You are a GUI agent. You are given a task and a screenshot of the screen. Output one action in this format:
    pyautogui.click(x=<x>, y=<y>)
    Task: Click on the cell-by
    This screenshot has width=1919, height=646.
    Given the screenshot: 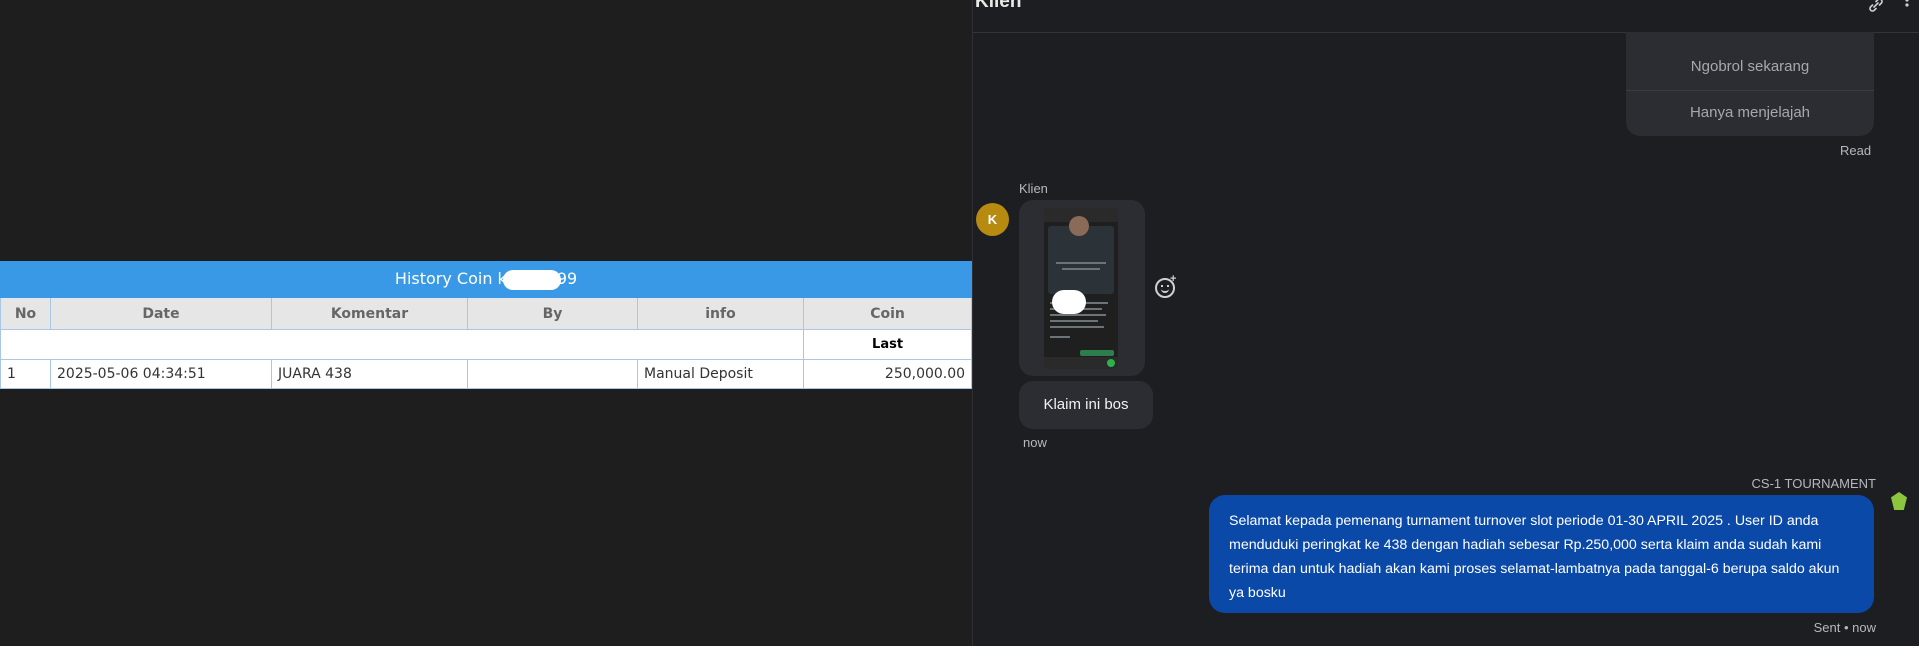 What is the action you would take?
    pyautogui.click(x=552, y=374)
    